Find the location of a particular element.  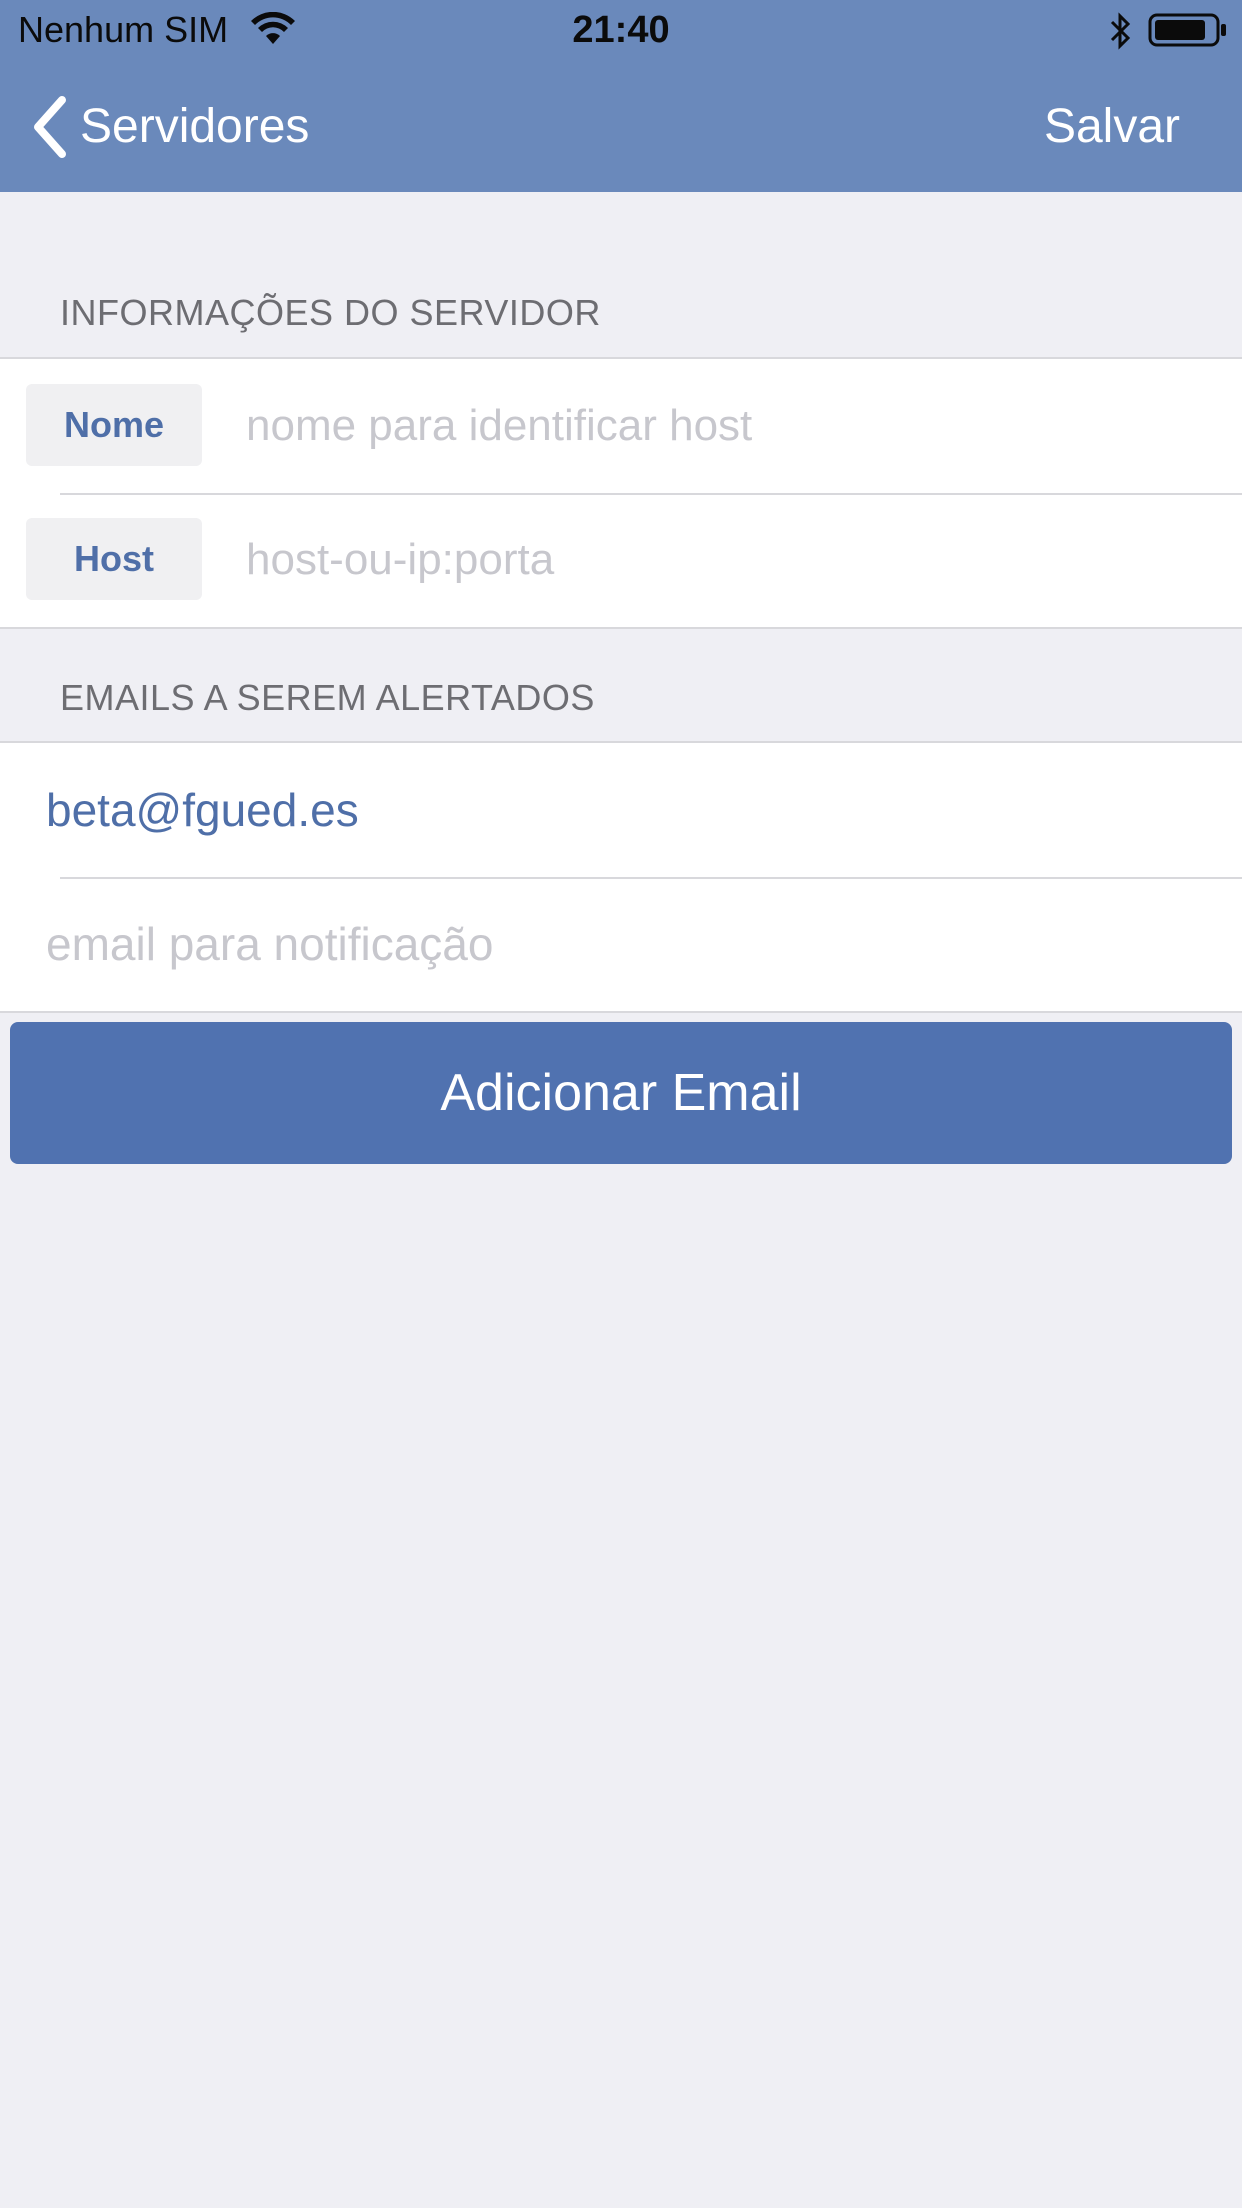

email-value: beta@fgued.es is located at coordinates (202, 810).